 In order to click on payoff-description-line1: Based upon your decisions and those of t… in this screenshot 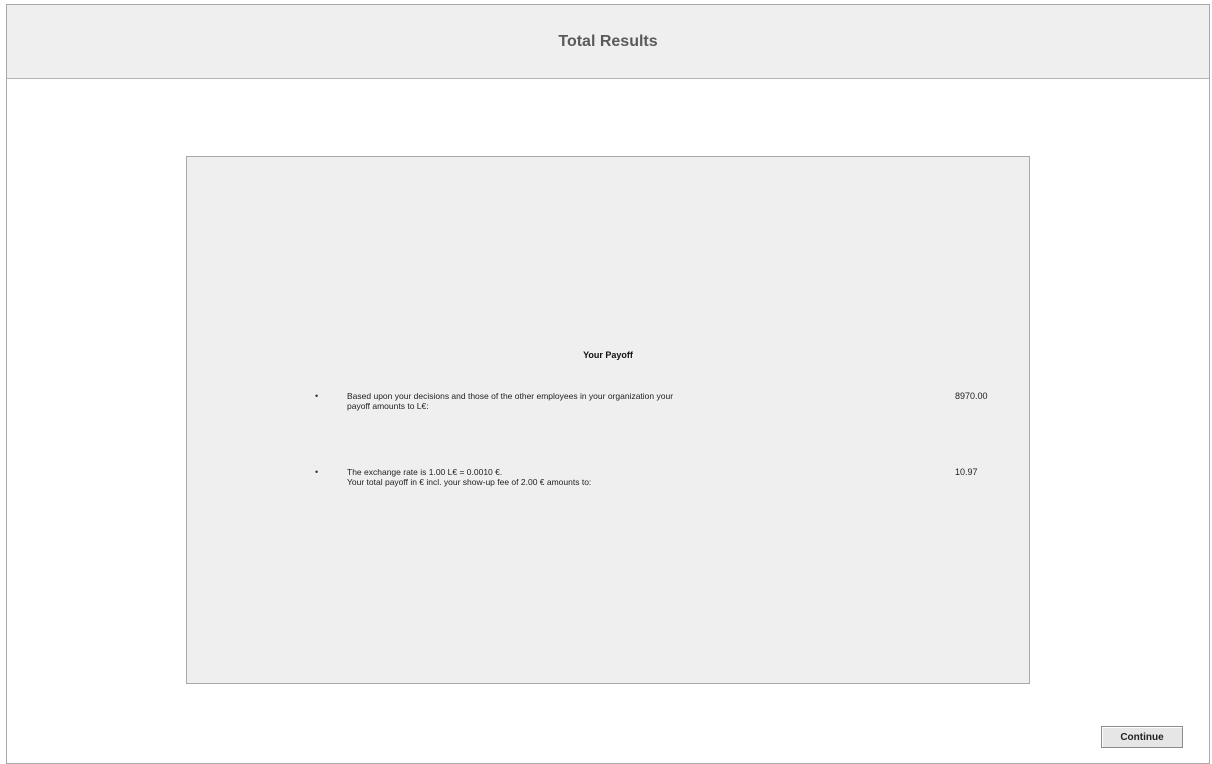, I will do `click(510, 396)`.